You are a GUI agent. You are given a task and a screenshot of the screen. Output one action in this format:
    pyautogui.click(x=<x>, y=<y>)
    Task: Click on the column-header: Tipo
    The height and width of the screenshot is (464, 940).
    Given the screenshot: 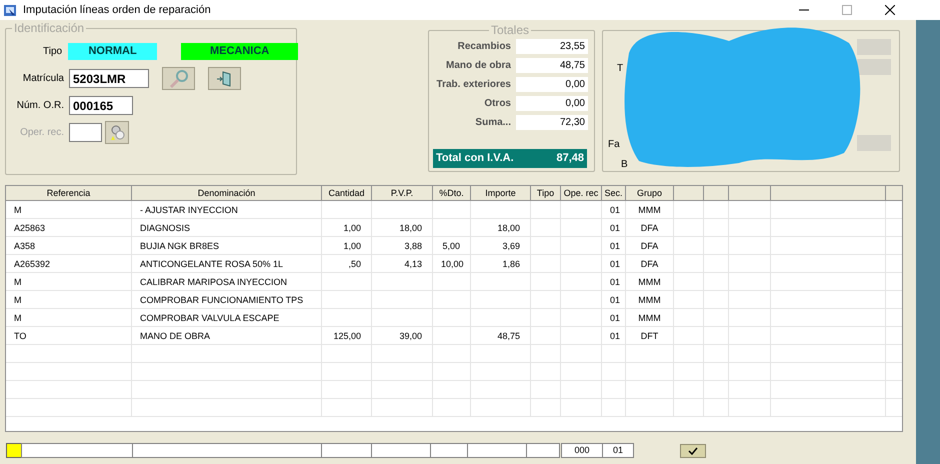 What is the action you would take?
    pyautogui.click(x=546, y=193)
    